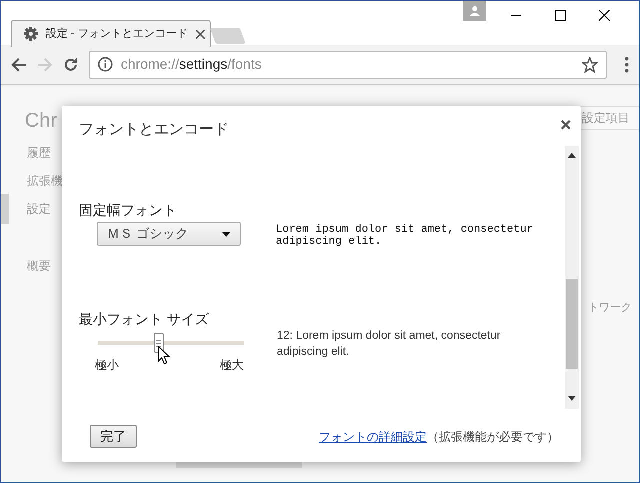  Describe the element at coordinates (572, 398) in the screenshot. I see `scroll-down-icon` at that location.